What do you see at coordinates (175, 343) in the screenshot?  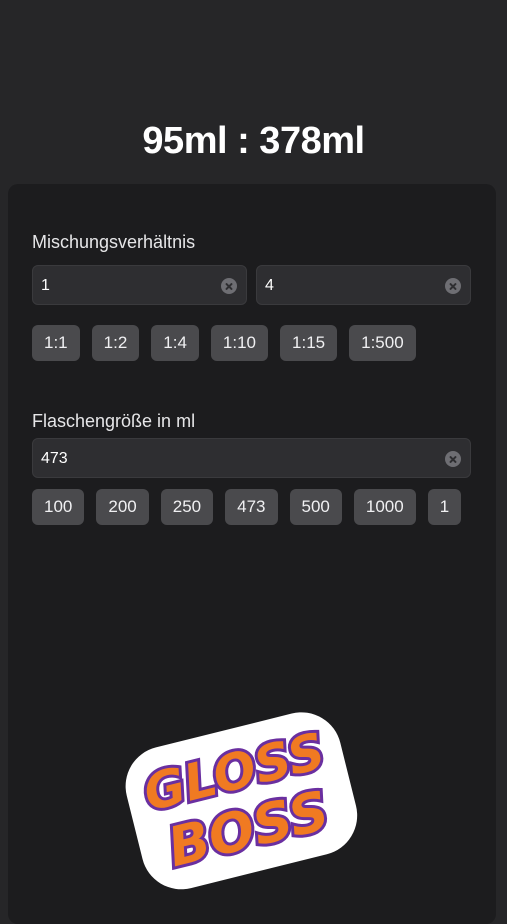 I see `ratio-preset-button: 1:4` at bounding box center [175, 343].